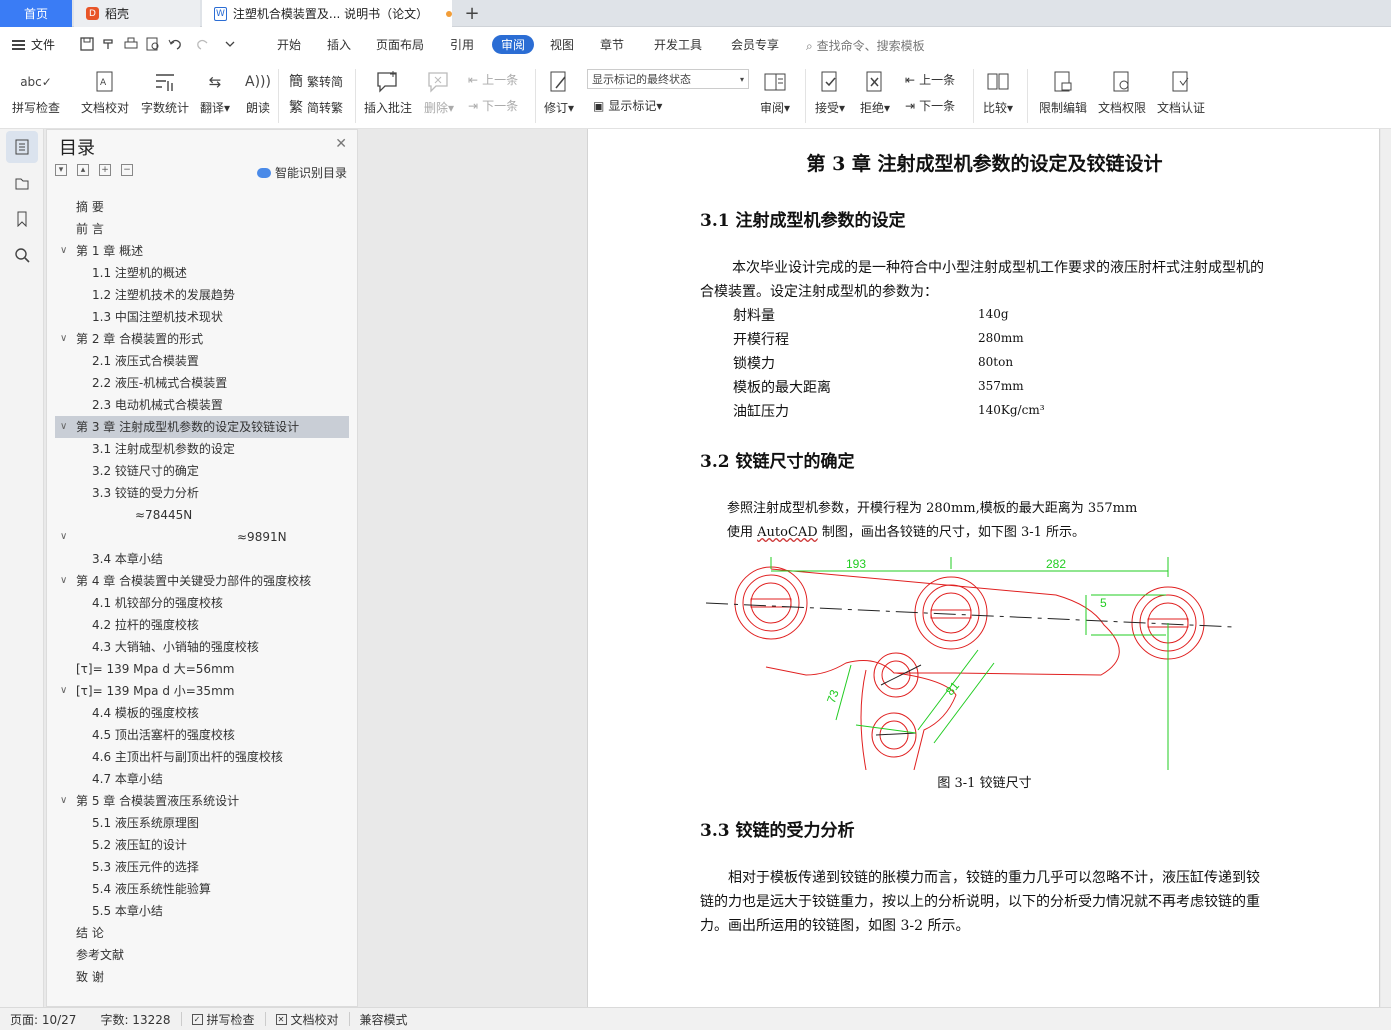 This screenshot has height=1030, width=1391. I want to click on toc-item: 3.2 铰链尺寸的确定, so click(202, 471).